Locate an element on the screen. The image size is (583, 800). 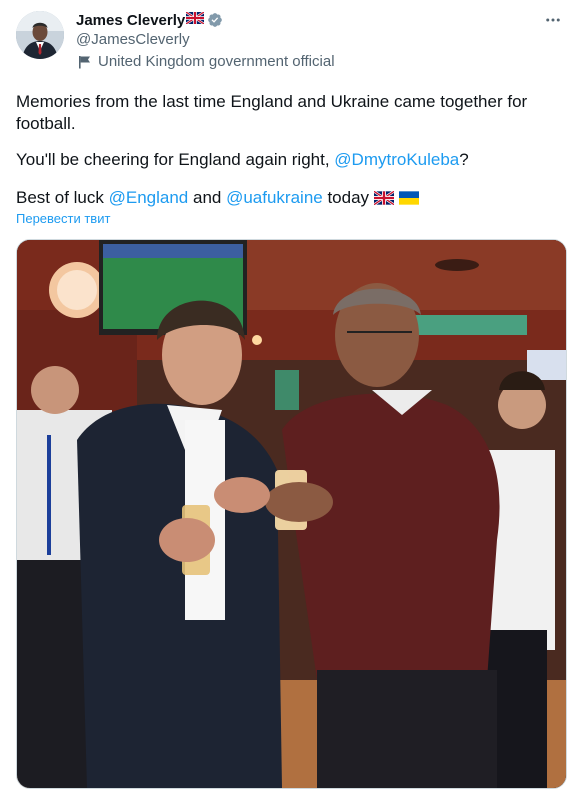
translate-tweet-link: Перевести твит is located at coordinates (63, 218).